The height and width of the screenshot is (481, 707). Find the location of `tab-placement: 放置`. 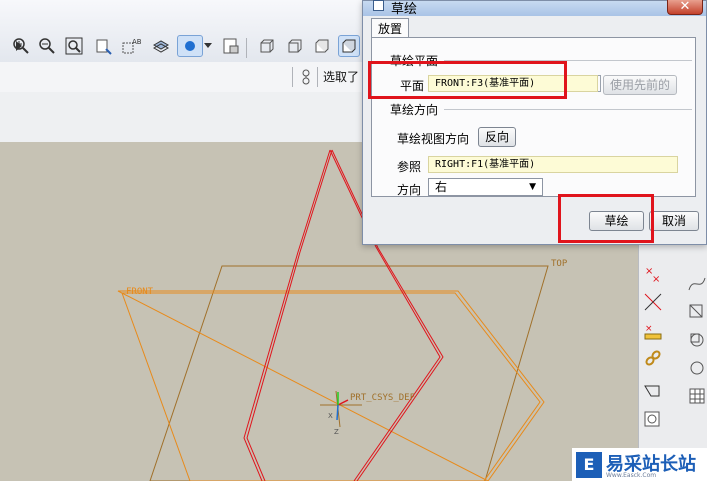

tab-placement: 放置 is located at coordinates (390, 28).